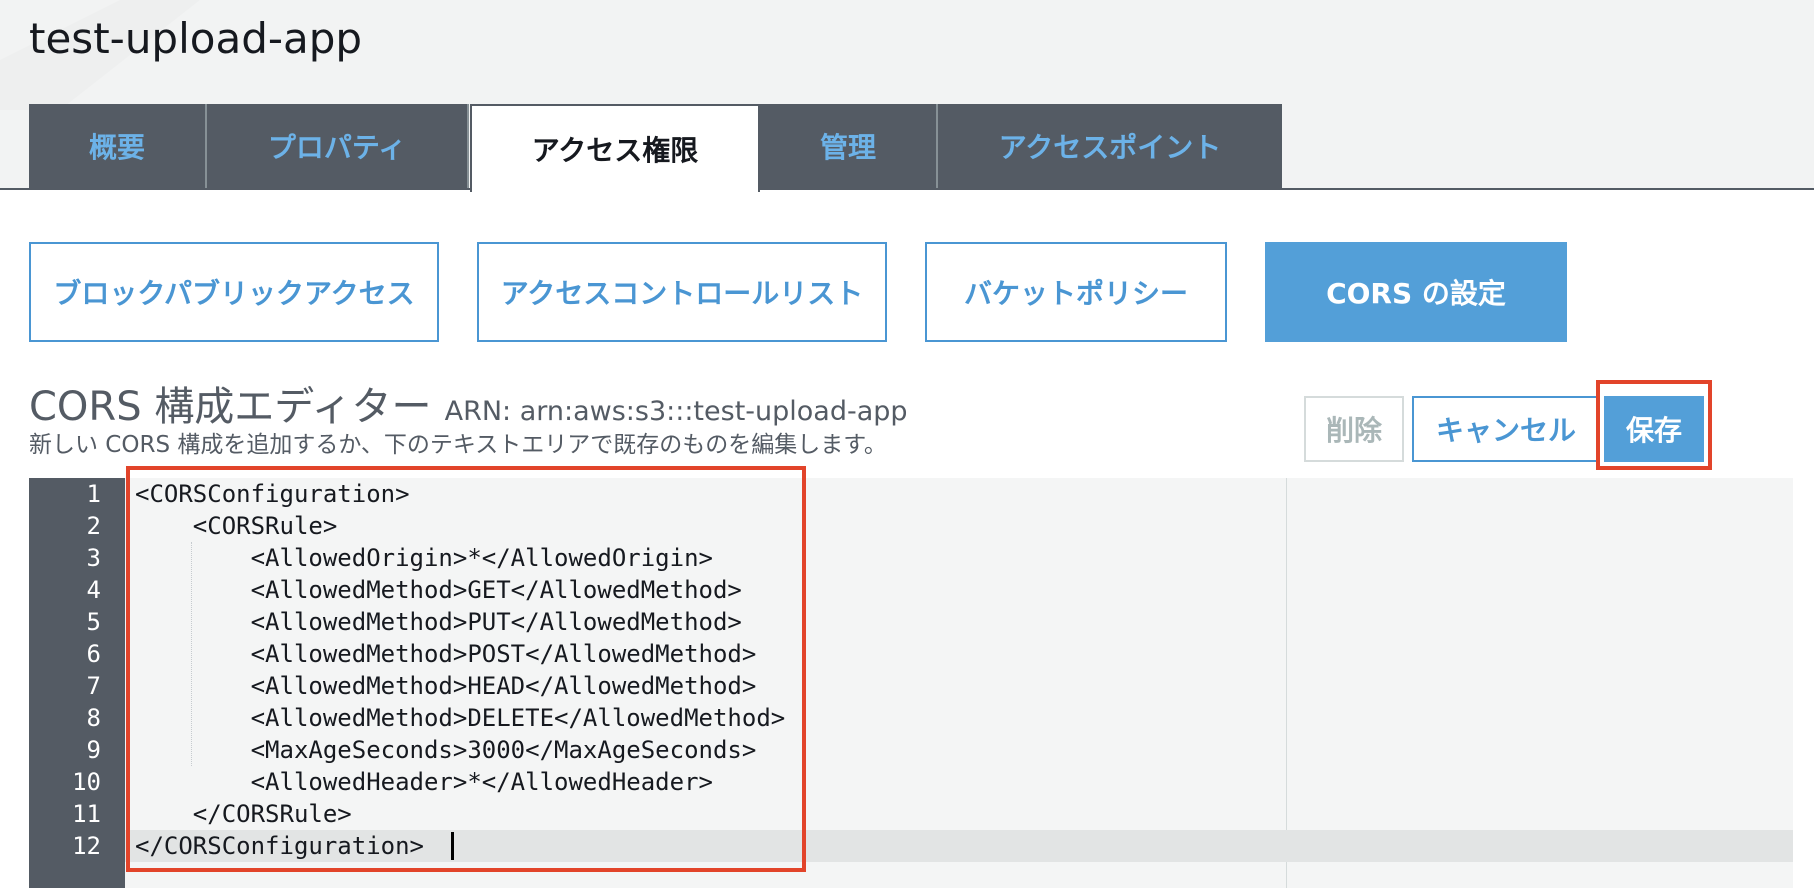  Describe the element at coordinates (86, 782) in the screenshot. I see `line-number: 10` at that location.